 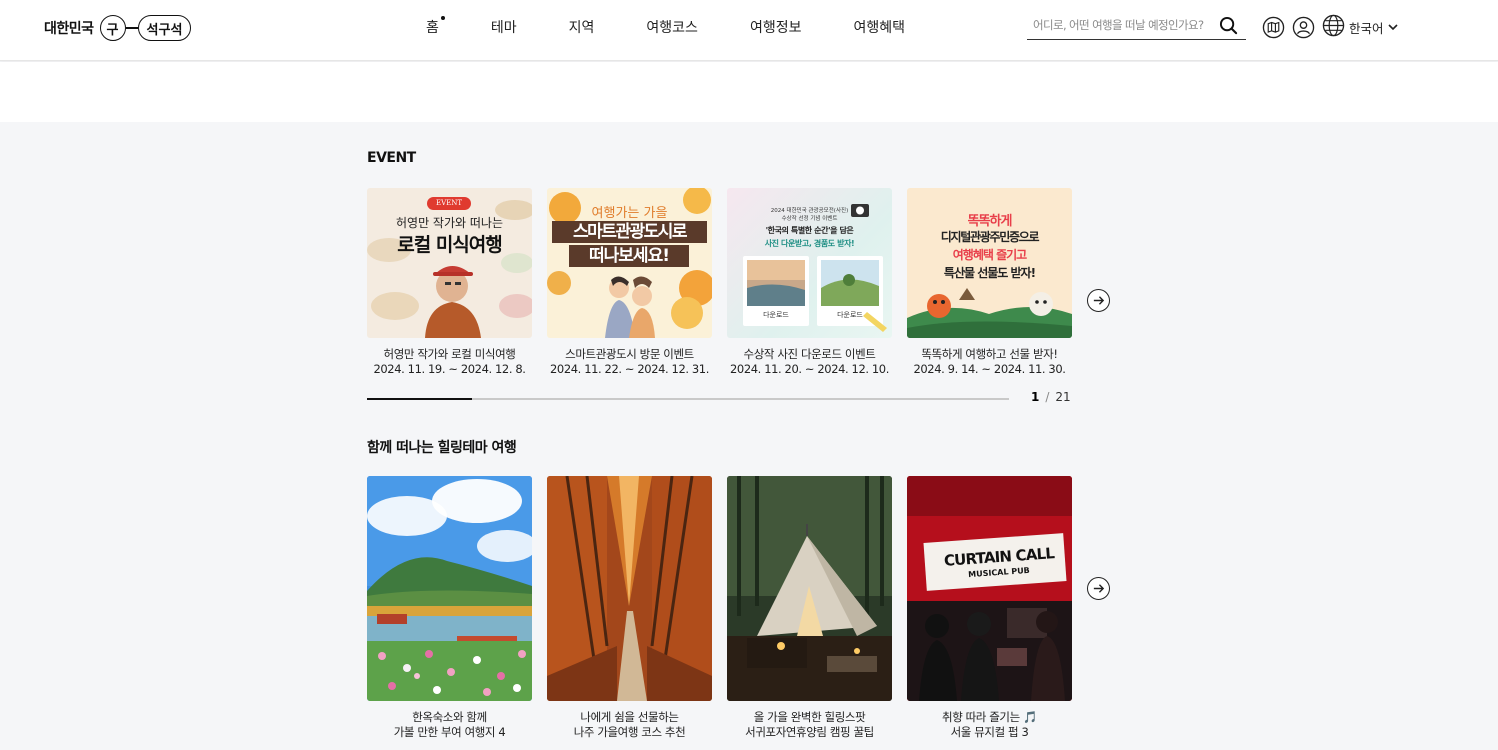 What do you see at coordinates (629, 213) in the screenshot?
I see `art-line: 여행가는 가을` at bounding box center [629, 213].